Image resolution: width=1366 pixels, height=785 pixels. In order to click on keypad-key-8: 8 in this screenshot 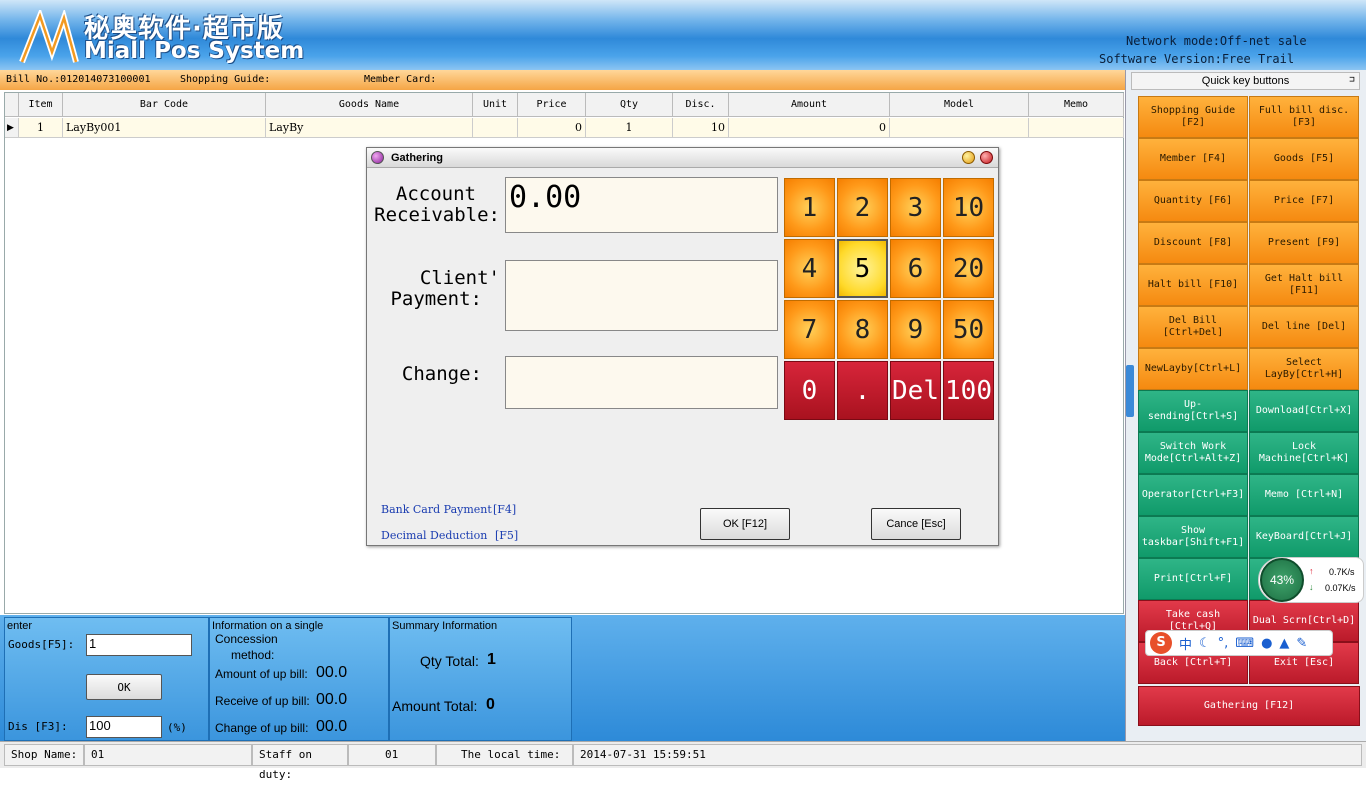, I will do `click(862, 329)`.